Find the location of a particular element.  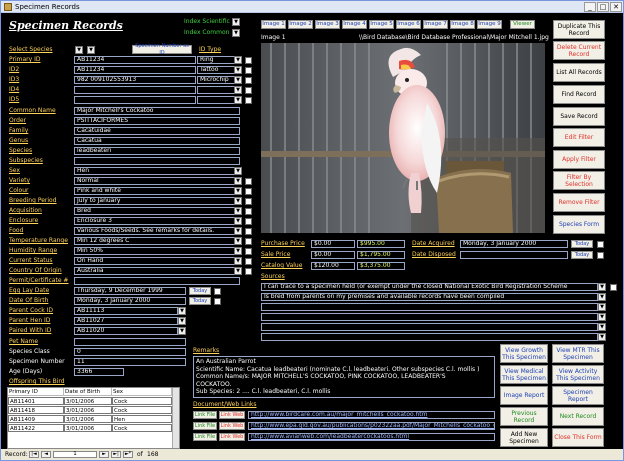

tab-image-2: Image 2 is located at coordinates (300, 24).